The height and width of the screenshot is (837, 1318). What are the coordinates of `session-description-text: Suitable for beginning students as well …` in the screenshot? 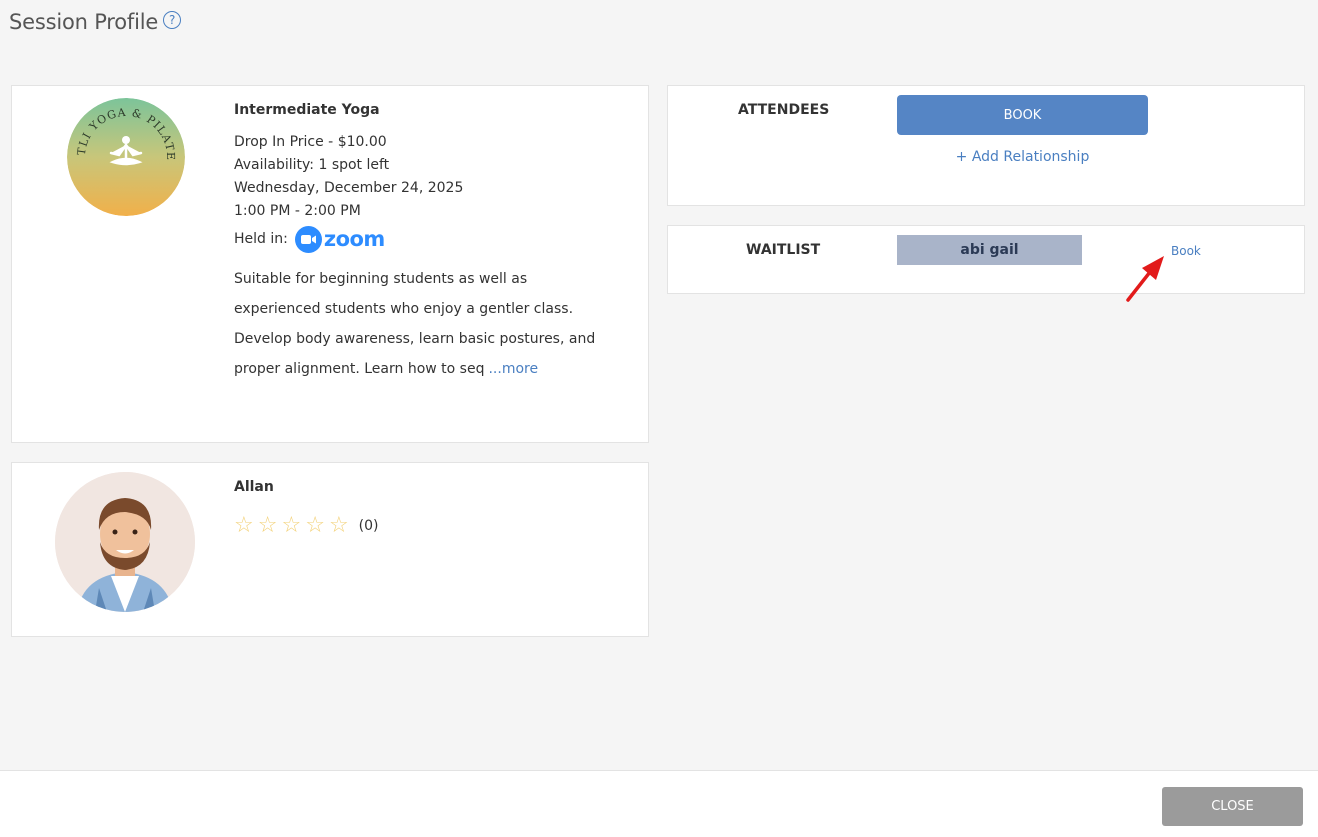 It's located at (415, 324).